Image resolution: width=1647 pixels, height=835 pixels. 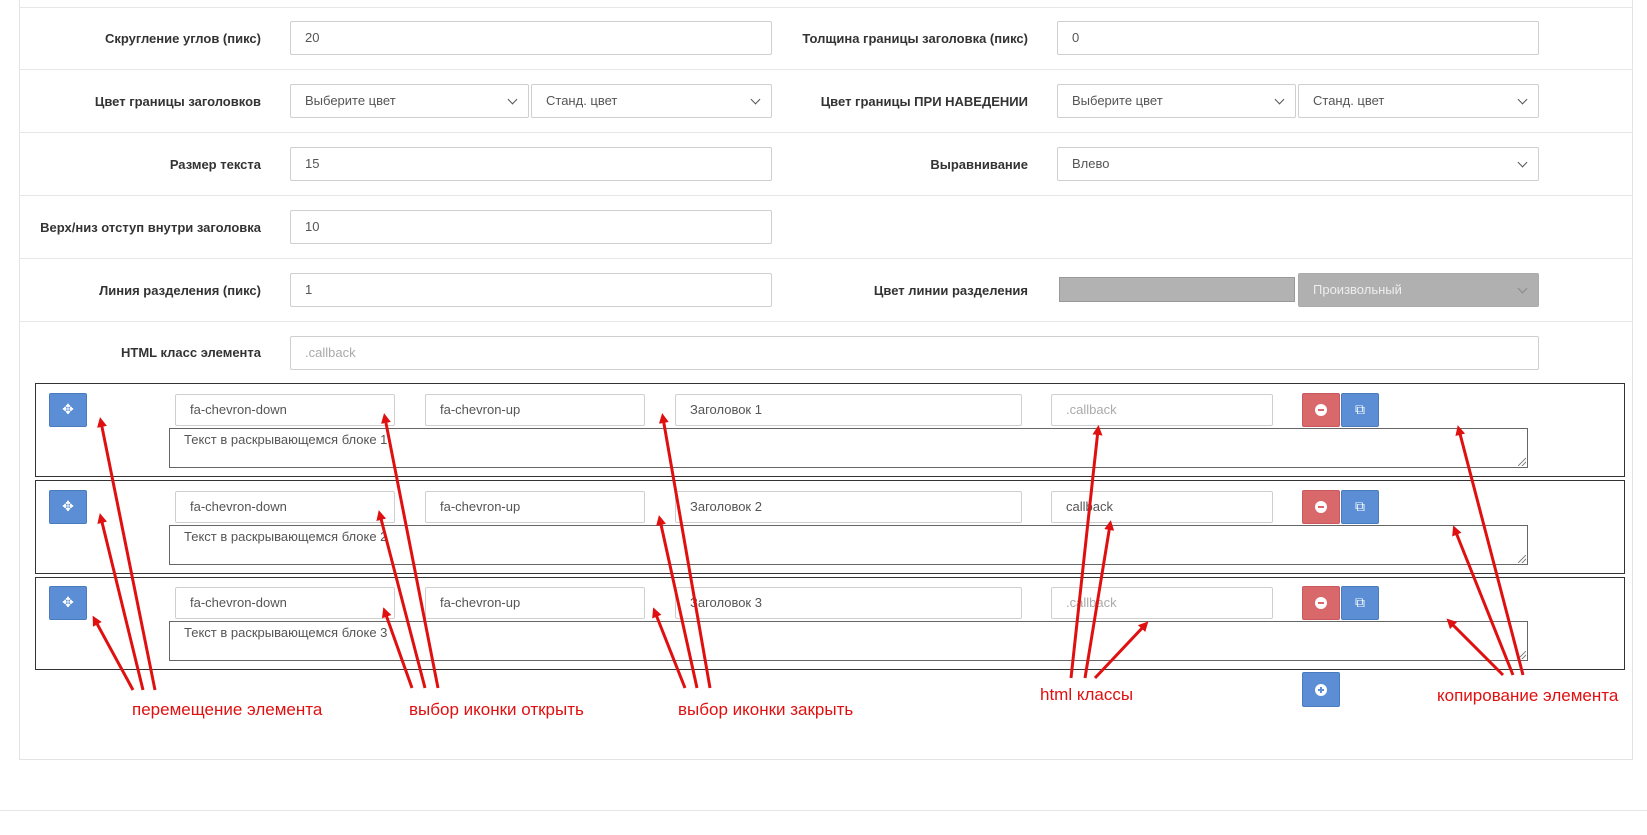 I want to click on annotation-move: перемещение элемента, so click(x=227, y=709).